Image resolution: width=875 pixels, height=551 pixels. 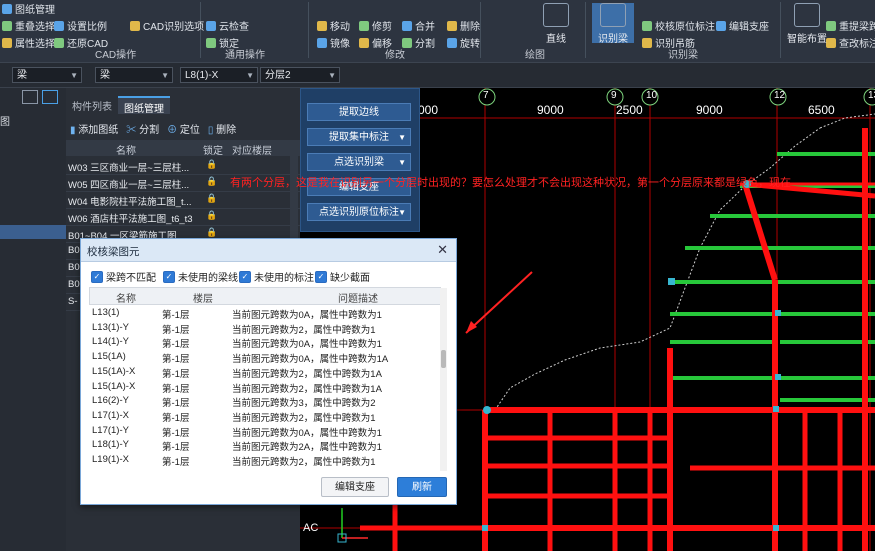 What do you see at coordinates (33, 232) in the screenshot?
I see `sidebar-selected-row` at bounding box center [33, 232].